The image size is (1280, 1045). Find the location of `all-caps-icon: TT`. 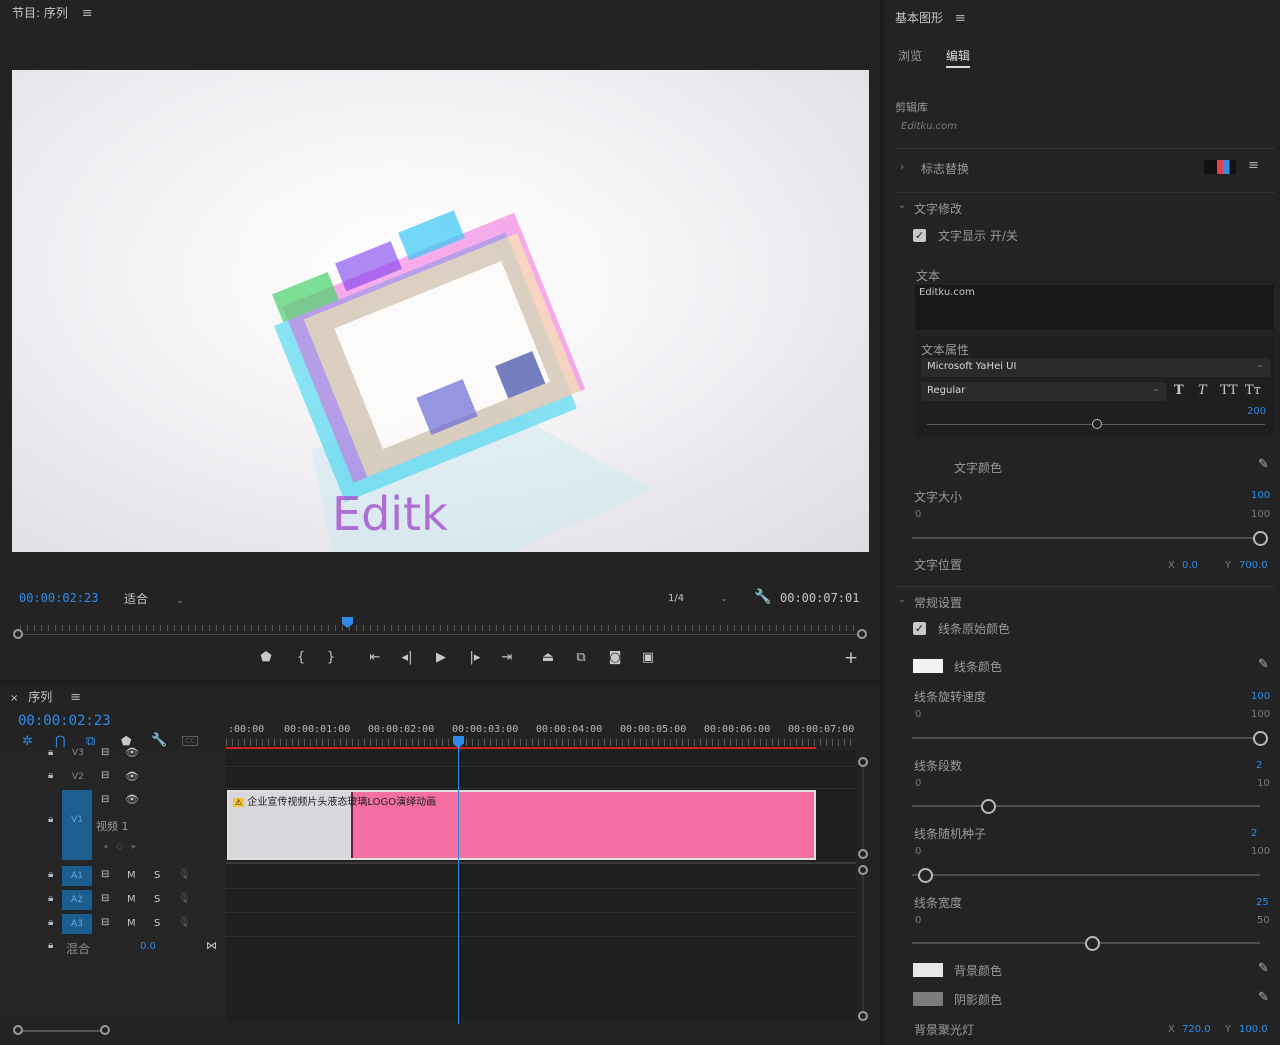

all-caps-icon: TT is located at coordinates (1229, 390).